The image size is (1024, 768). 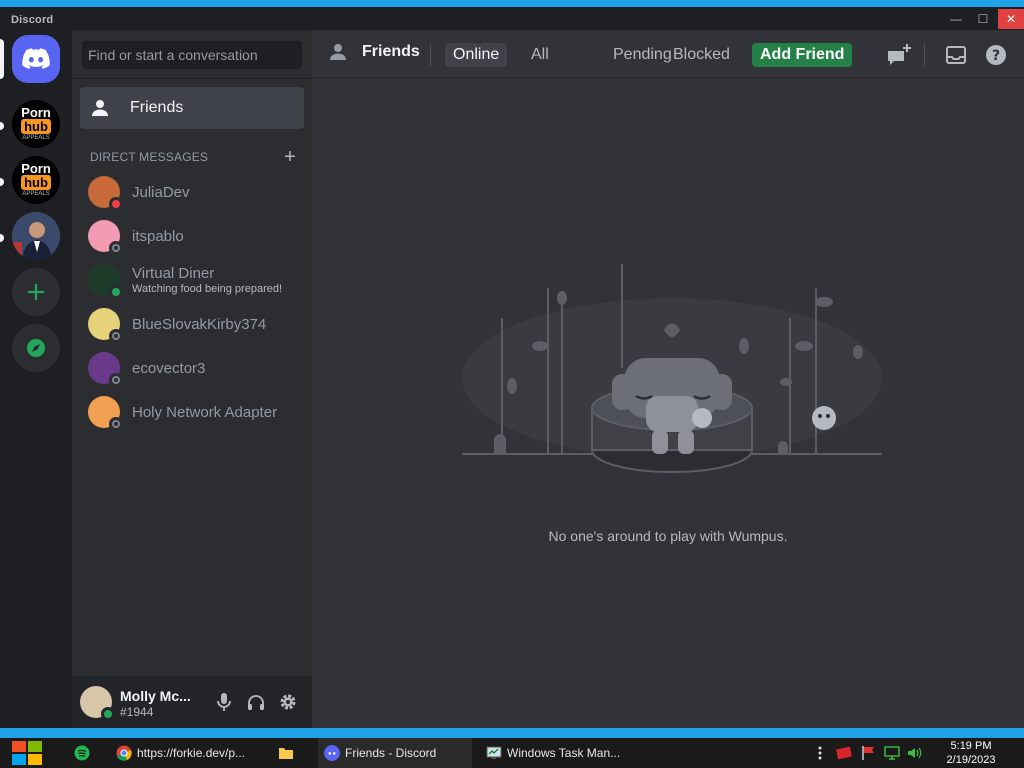 What do you see at coordinates (820, 753) in the screenshot?
I see `overflow-menu-icon` at bounding box center [820, 753].